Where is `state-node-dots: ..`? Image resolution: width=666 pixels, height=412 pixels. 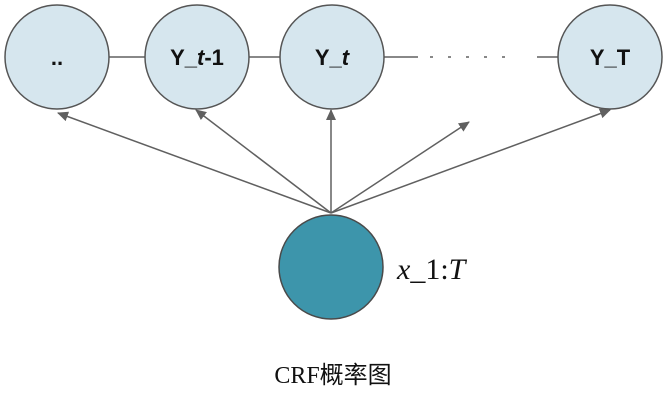 state-node-dots: .. is located at coordinates (57, 57).